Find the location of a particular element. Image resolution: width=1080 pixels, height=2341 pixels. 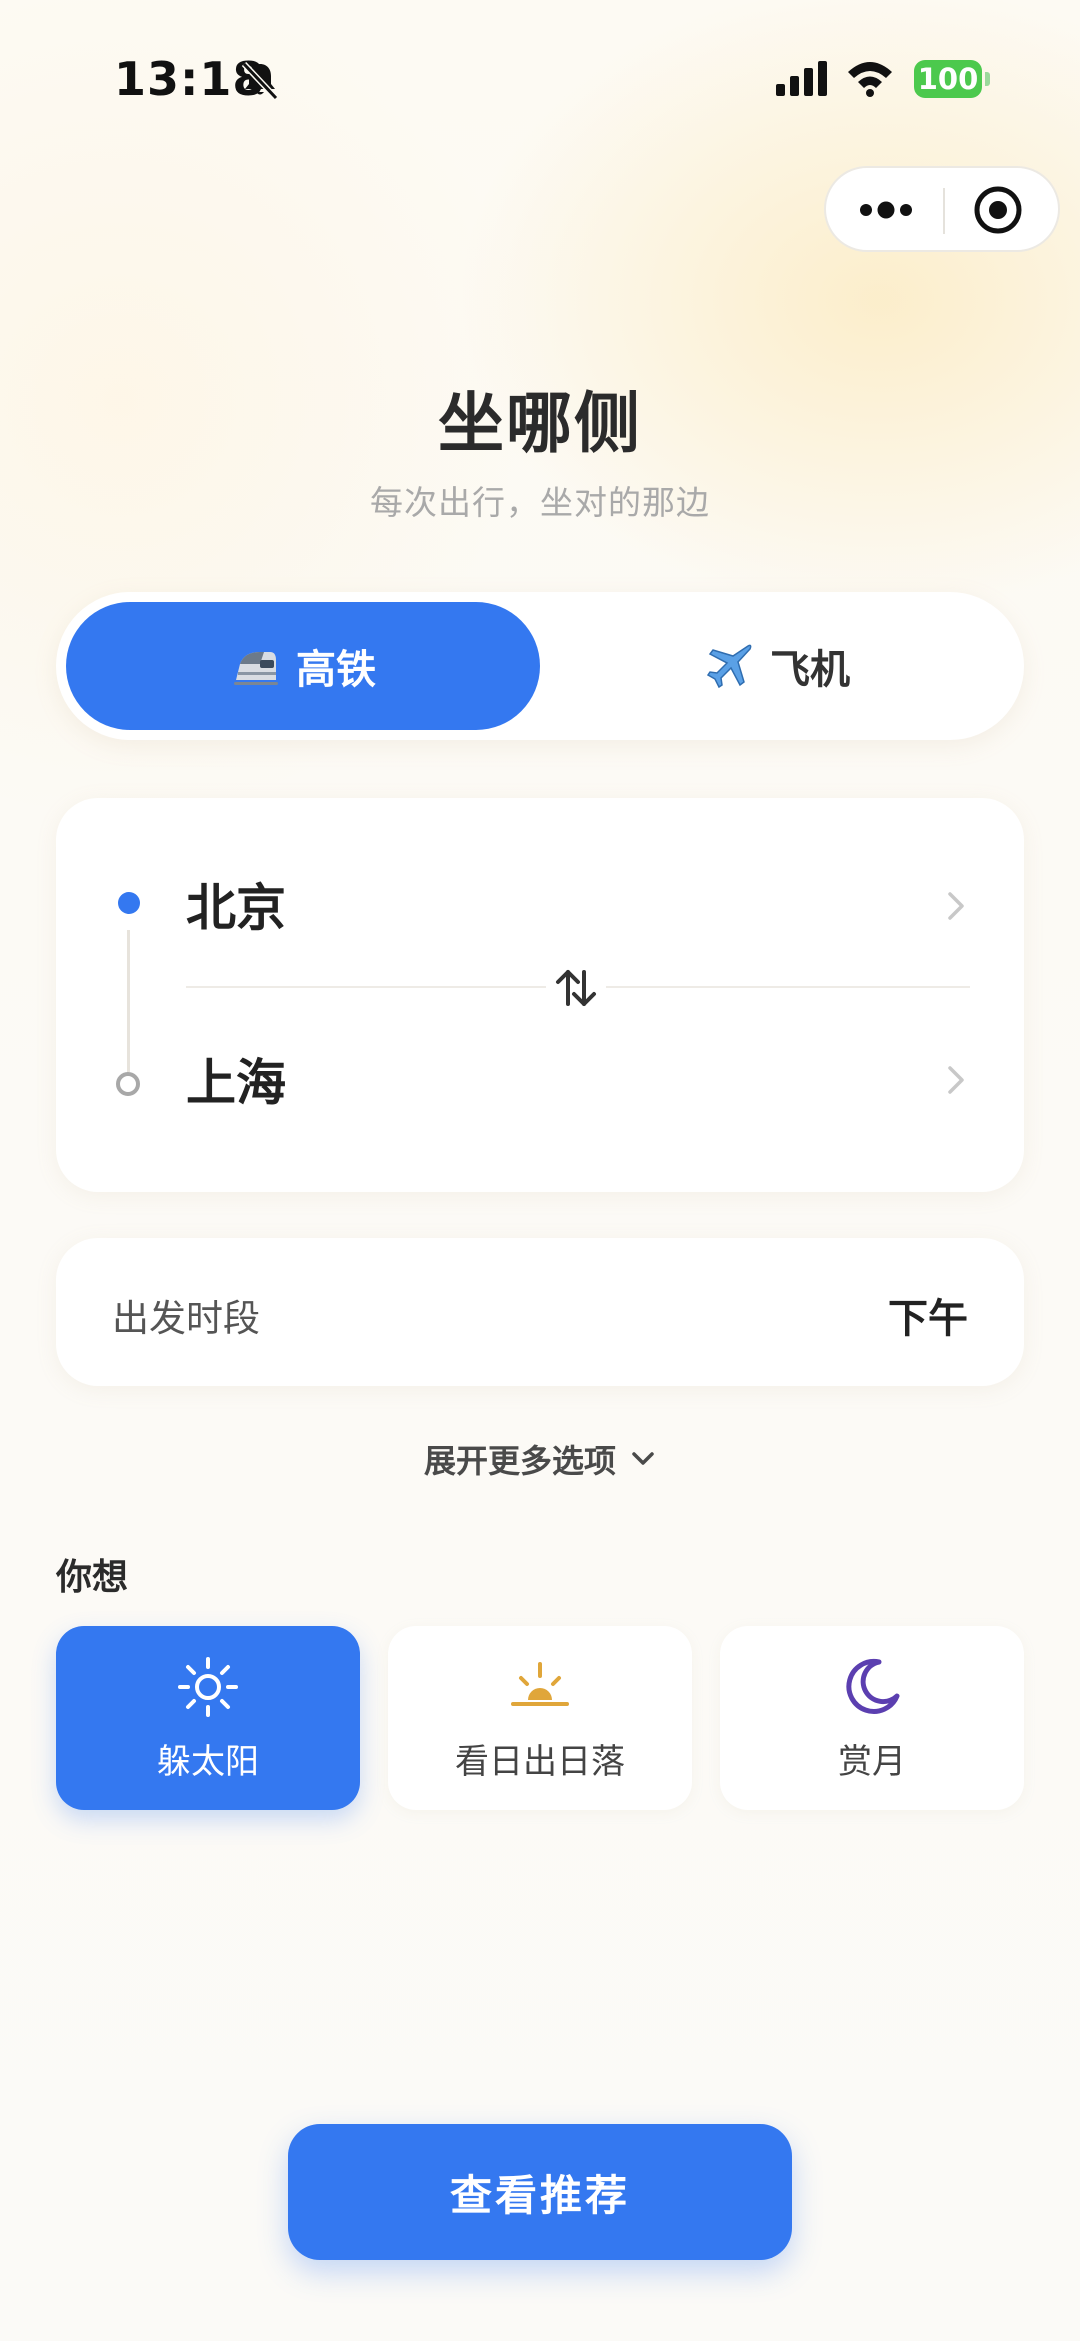

capsule-divider is located at coordinates (944, 211).